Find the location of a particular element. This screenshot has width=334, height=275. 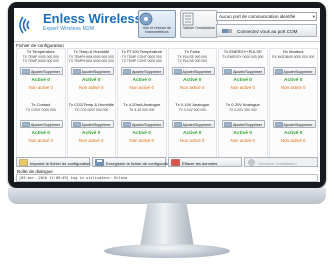

transmitter-name: Tx CO2/Temp & Humidité is located at coordinates (91, 104).